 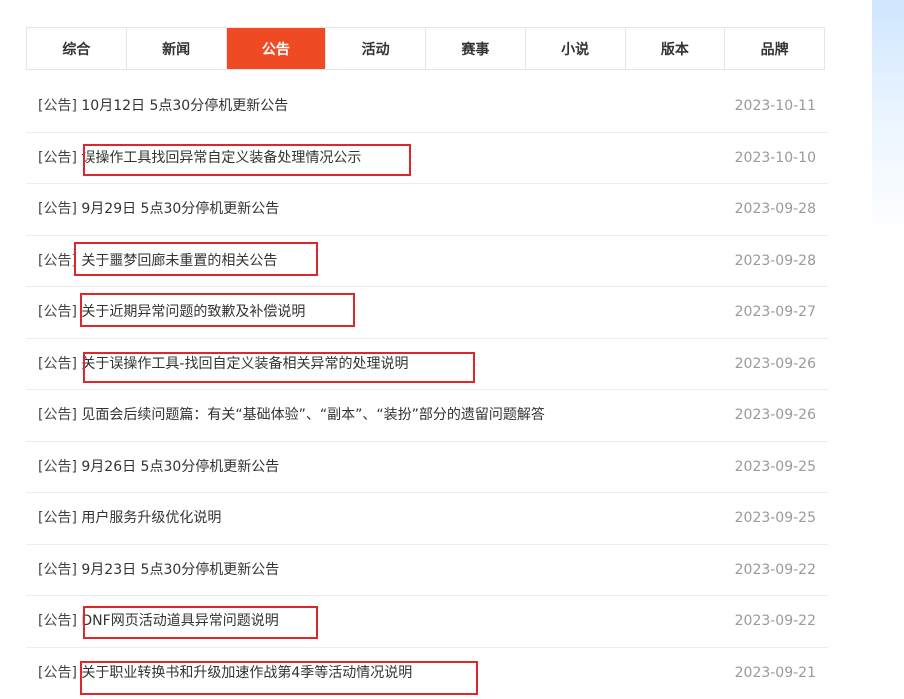 I want to click on tab-zonghe: 综合, so click(x=77, y=48).